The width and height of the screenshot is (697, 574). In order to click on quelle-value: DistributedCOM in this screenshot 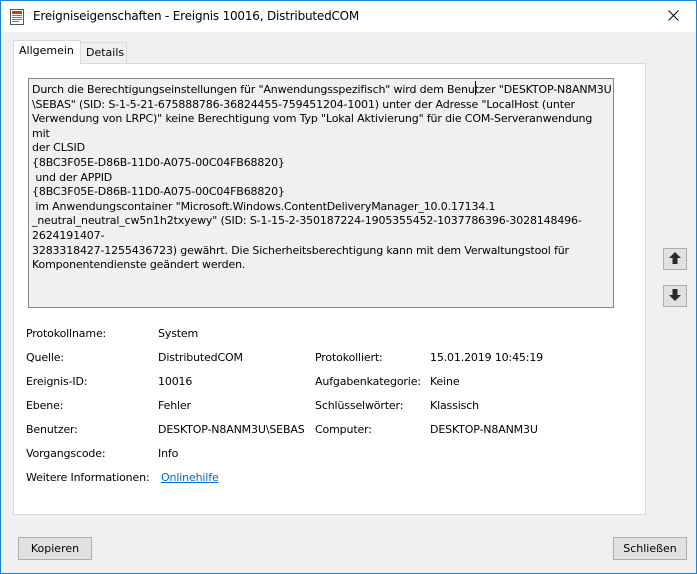, I will do `click(200, 357)`.